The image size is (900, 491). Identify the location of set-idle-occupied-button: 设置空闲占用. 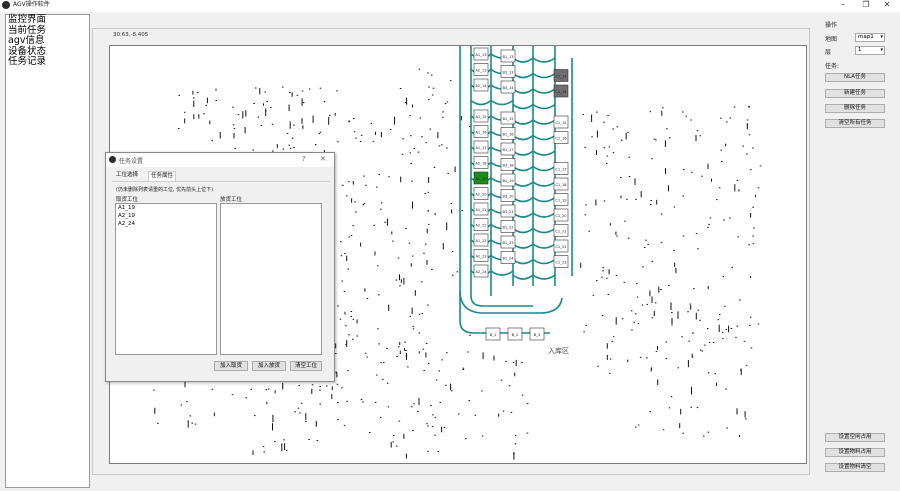
(855, 437).